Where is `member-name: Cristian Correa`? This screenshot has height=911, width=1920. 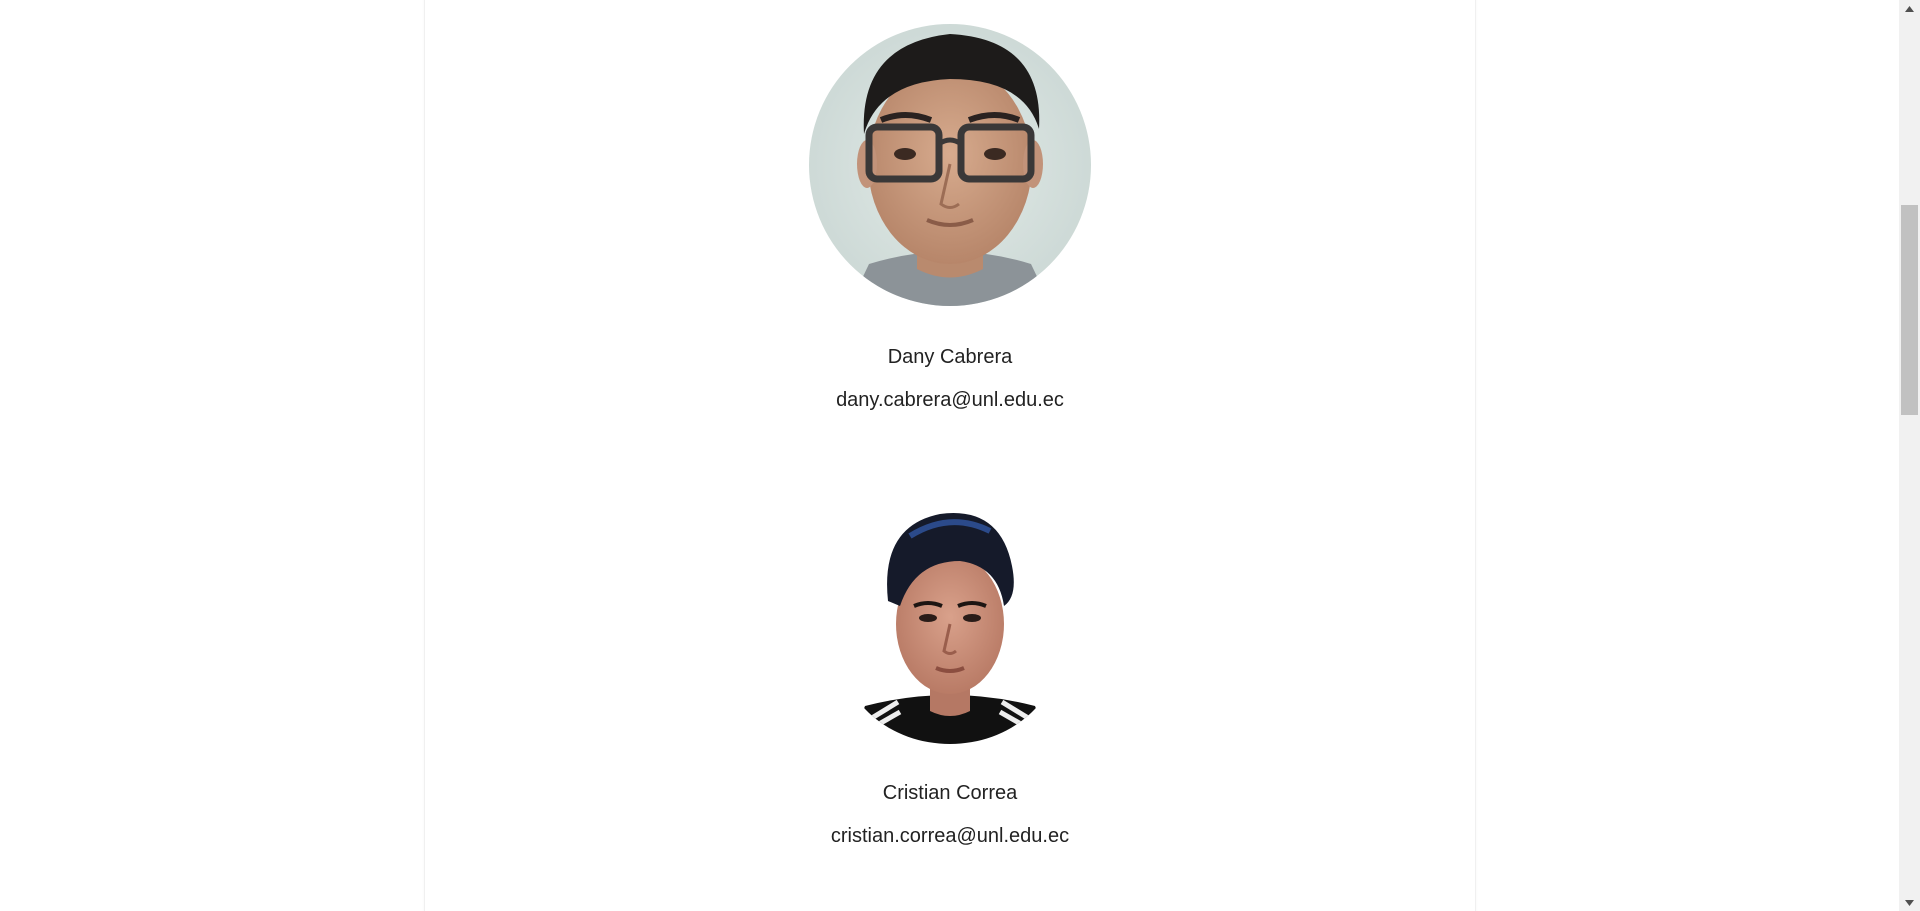
member-name: Cristian Correa is located at coordinates (950, 793).